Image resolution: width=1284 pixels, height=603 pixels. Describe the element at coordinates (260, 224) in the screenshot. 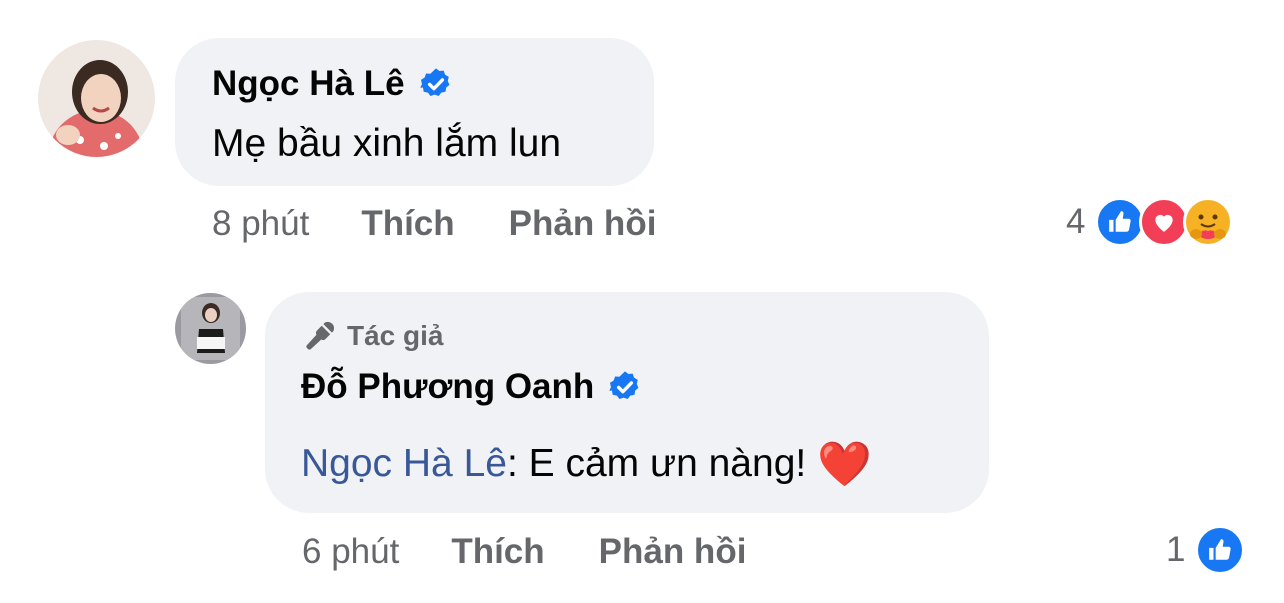

I see `comment-timestamp: 8 phút` at that location.